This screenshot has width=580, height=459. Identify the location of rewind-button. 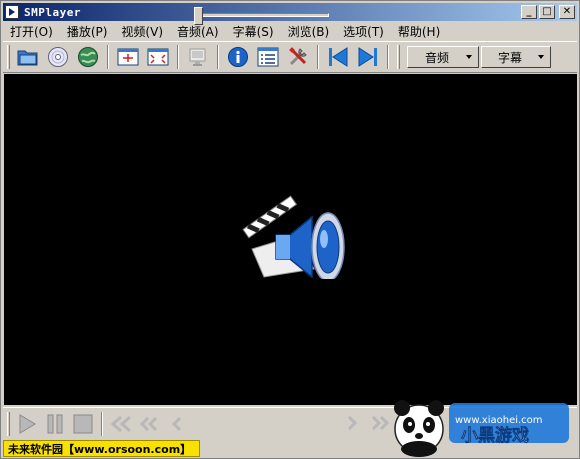
(149, 424).